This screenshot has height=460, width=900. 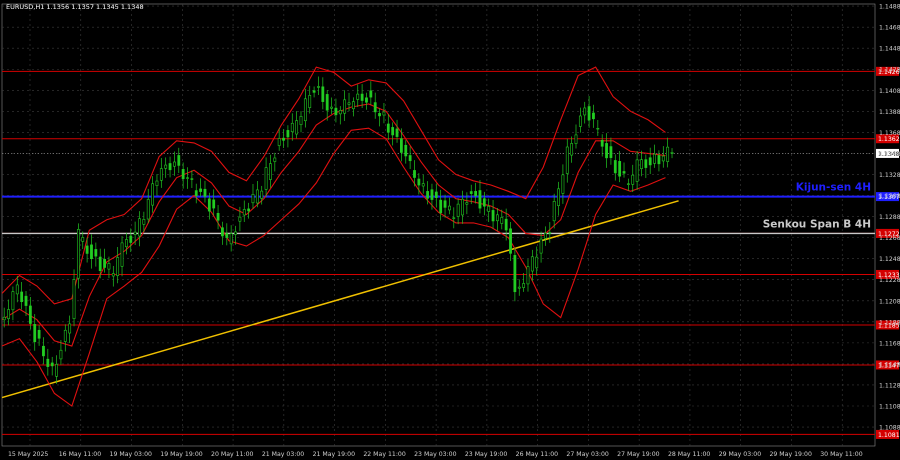 I want to click on time-tick-label: 27 May 19:00, so click(x=638, y=454).